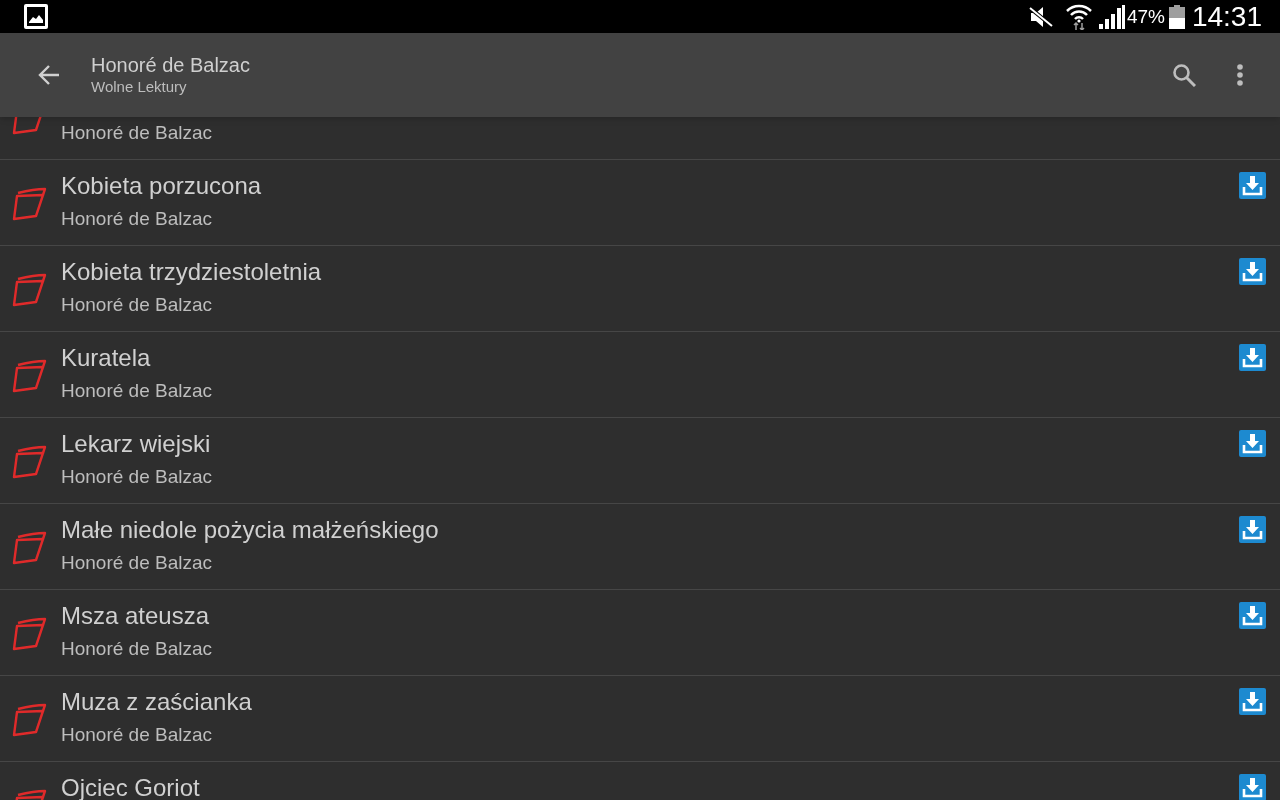  I want to click on gallery-notification-icon, so click(36, 16).